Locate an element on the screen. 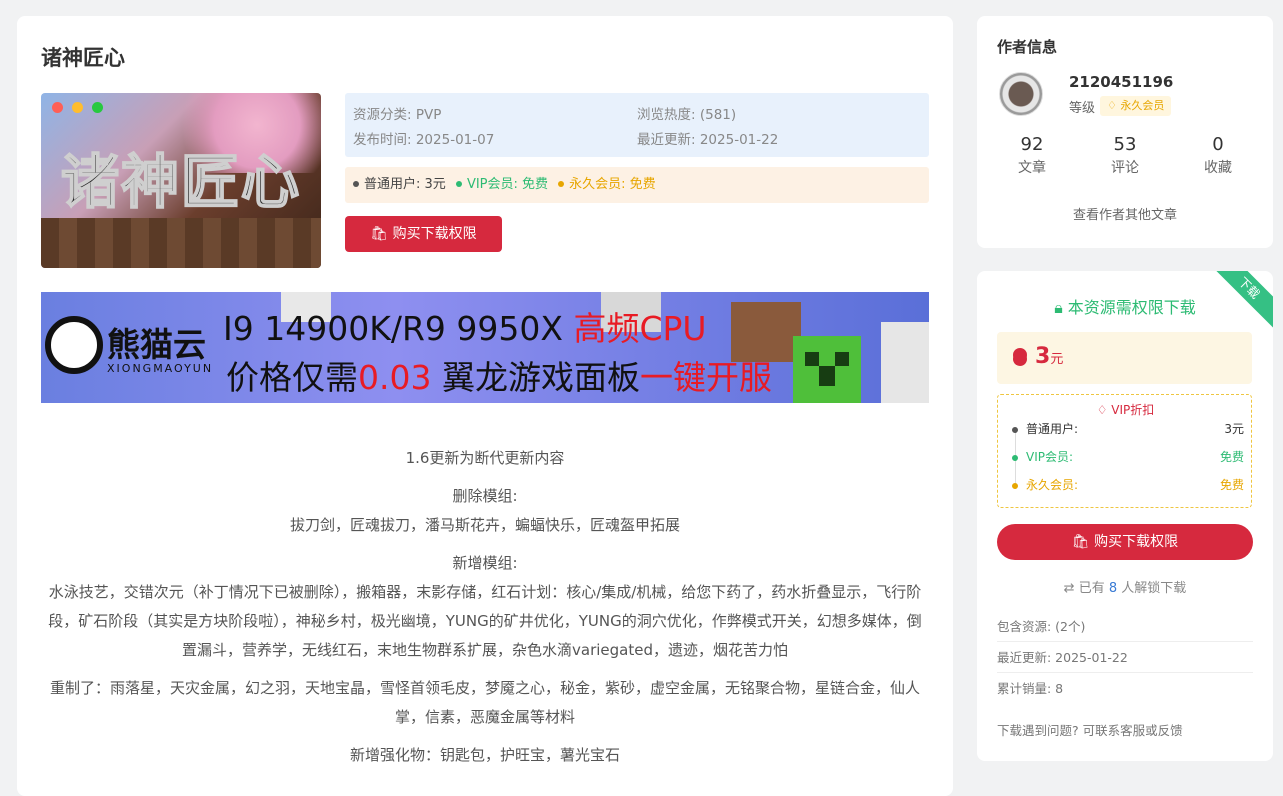 The height and width of the screenshot is (796, 1283). category: 资源分类: PVP is located at coordinates (397, 115).